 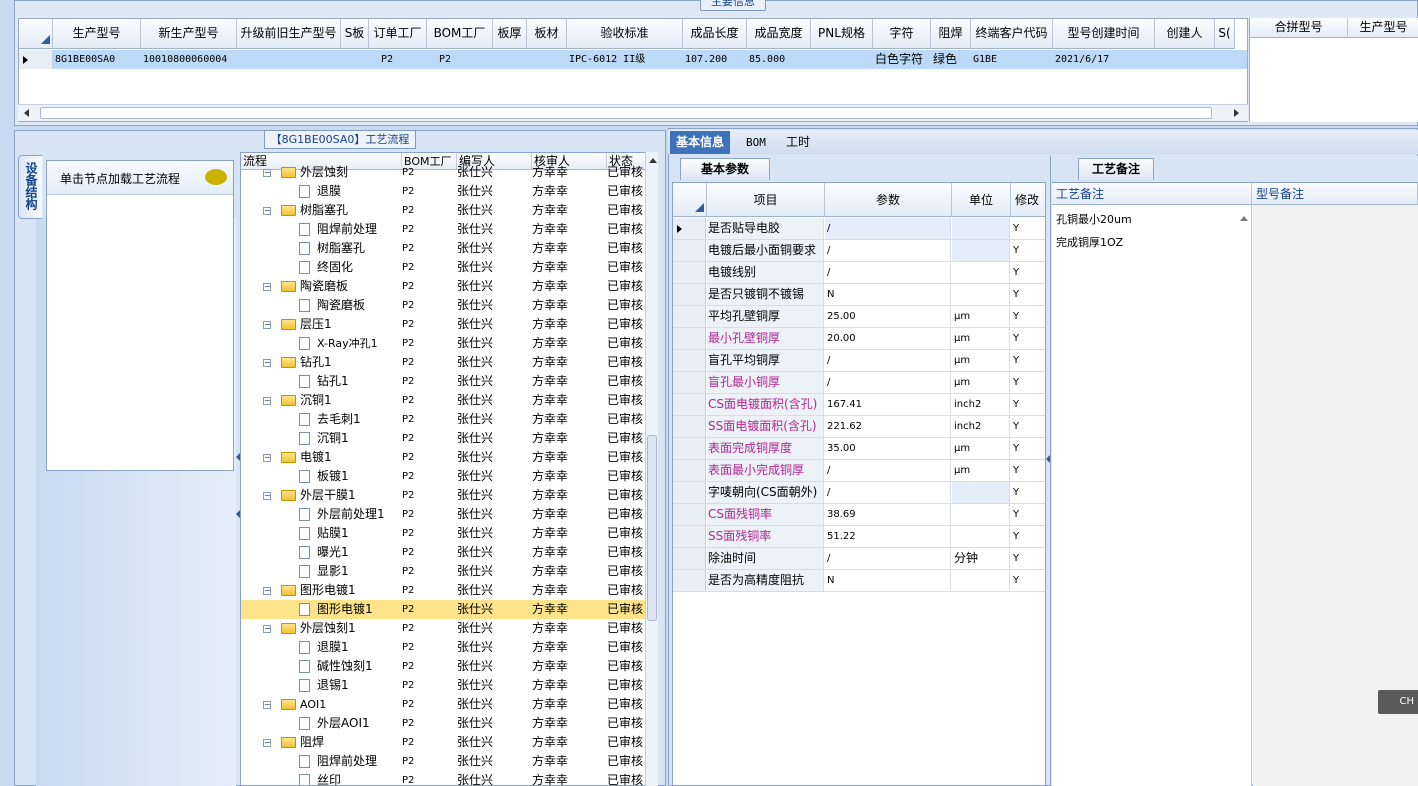 I want to click on param-value: 51.22, so click(x=888, y=536).